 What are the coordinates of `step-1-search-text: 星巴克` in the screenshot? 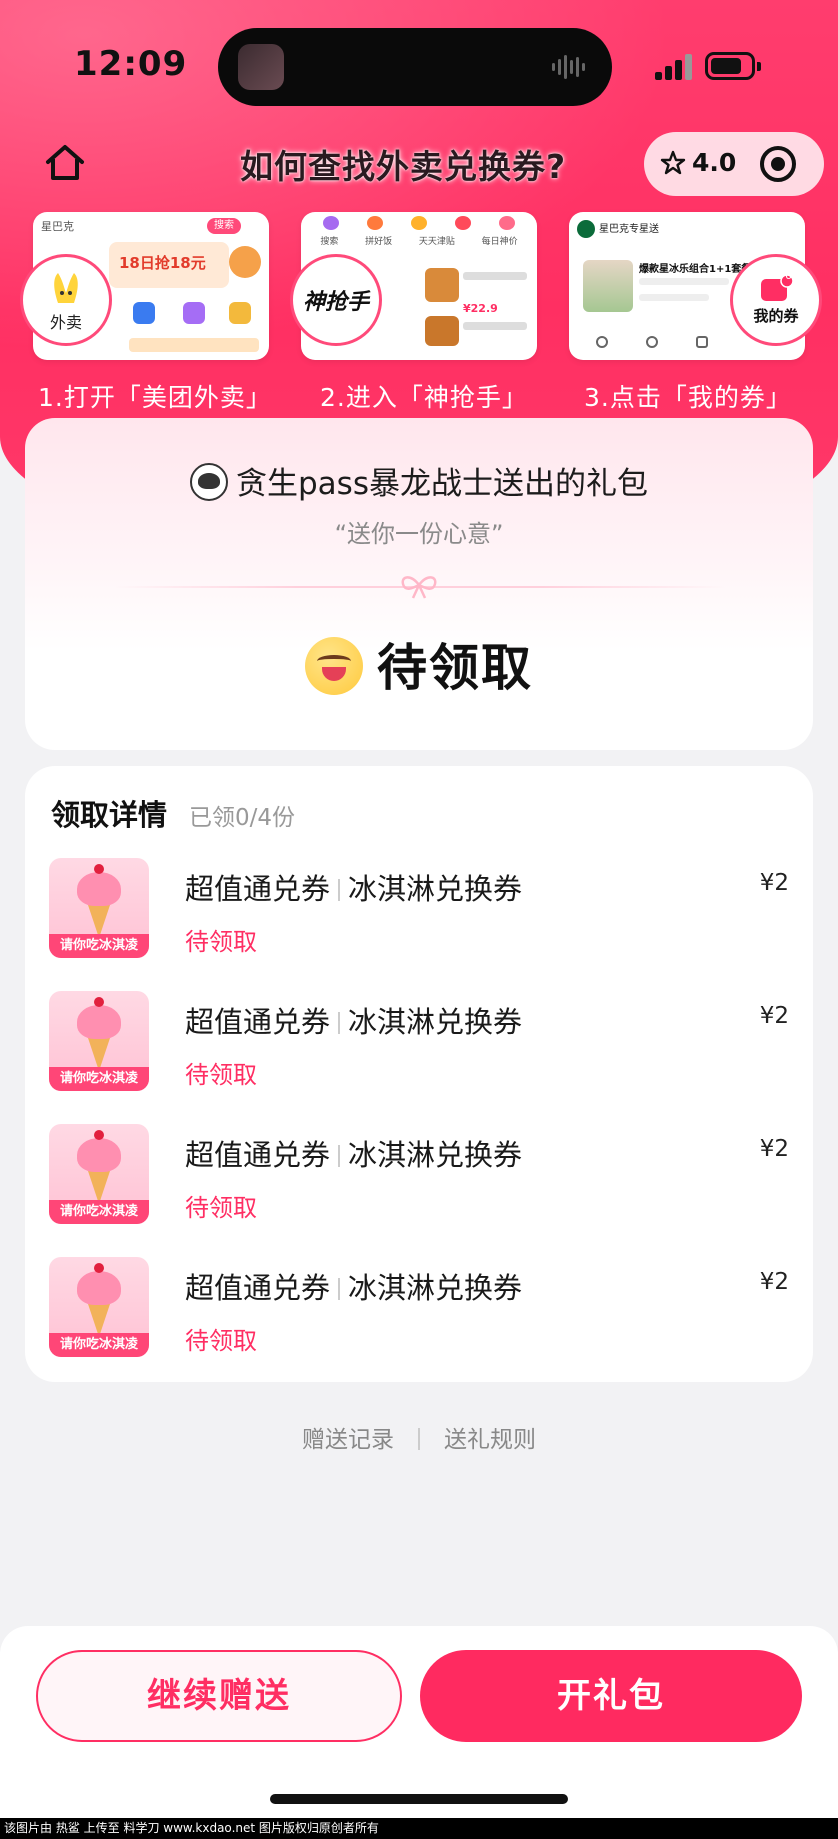 It's located at (57, 226).